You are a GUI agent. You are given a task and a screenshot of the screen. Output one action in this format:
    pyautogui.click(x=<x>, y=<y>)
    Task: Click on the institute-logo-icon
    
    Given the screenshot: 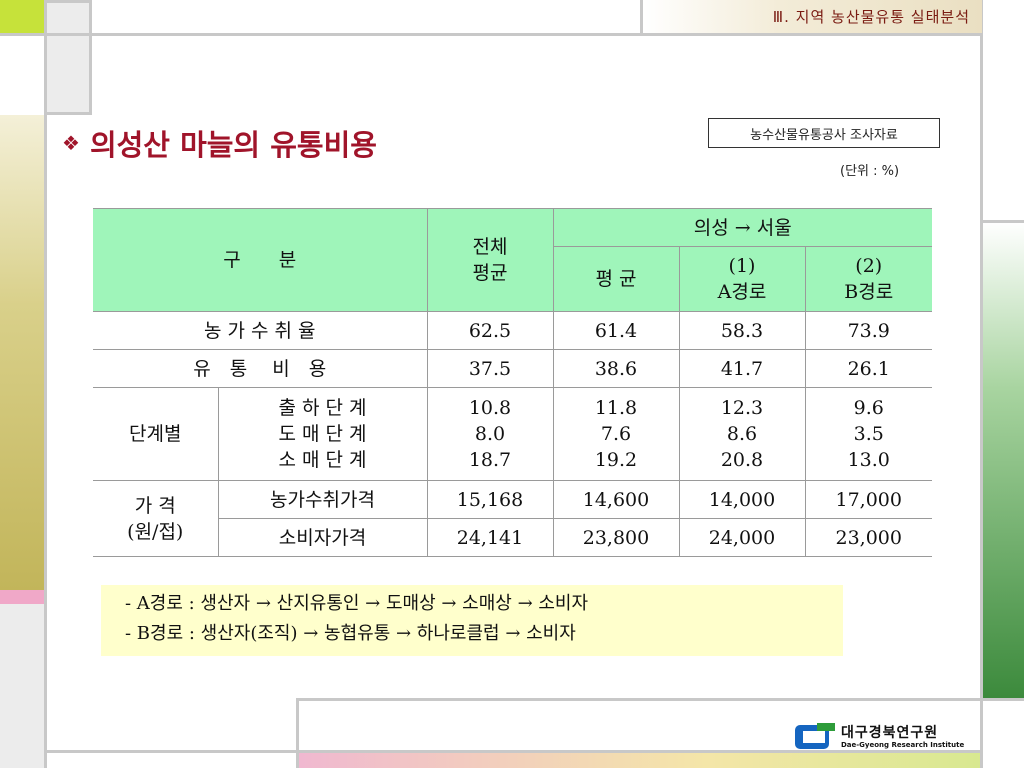 What is the action you would take?
    pyautogui.click(x=815, y=737)
    